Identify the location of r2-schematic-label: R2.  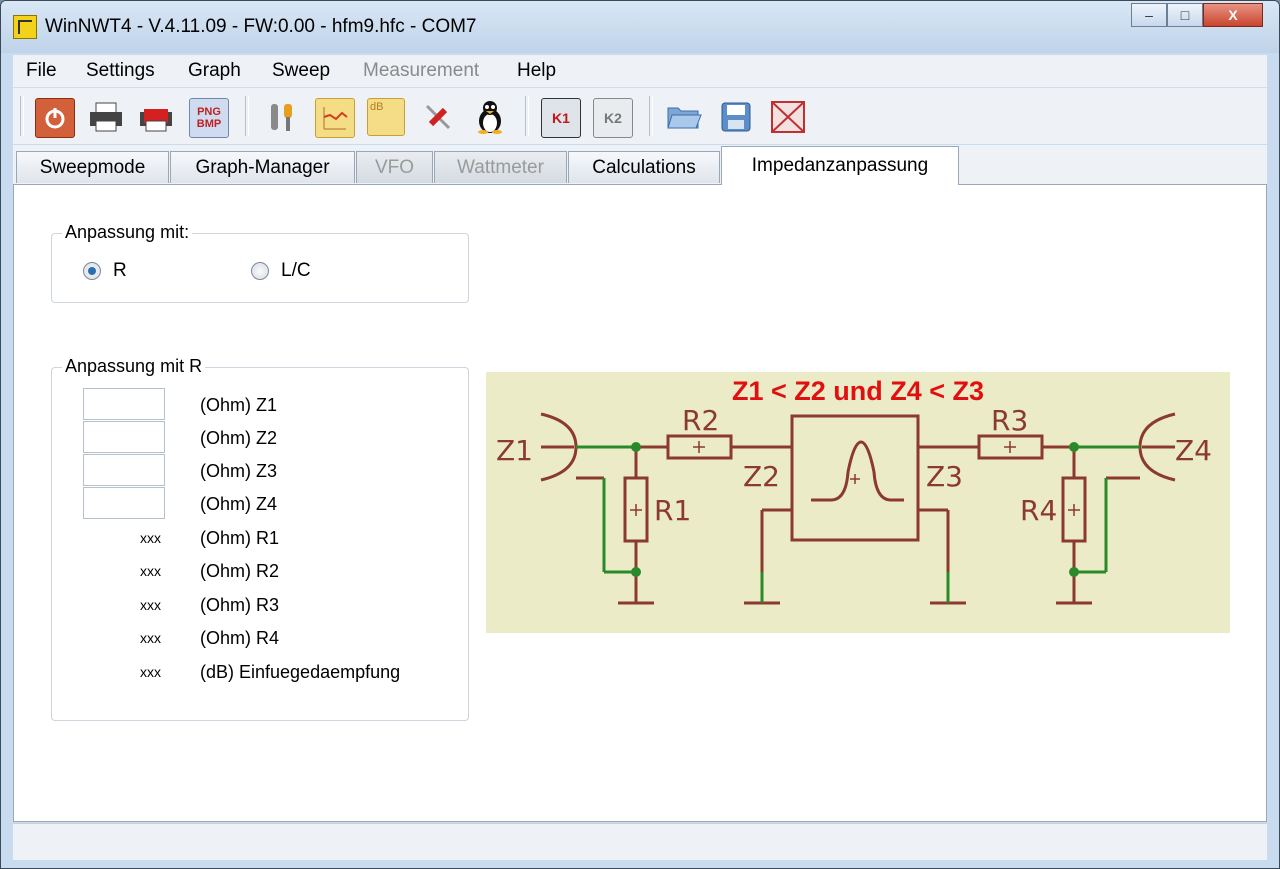
(700, 420).